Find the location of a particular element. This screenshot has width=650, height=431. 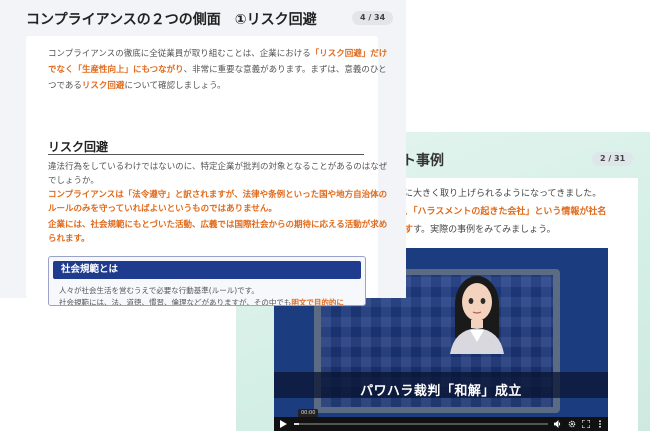

news-anchor-illustration is located at coordinates (477, 315).